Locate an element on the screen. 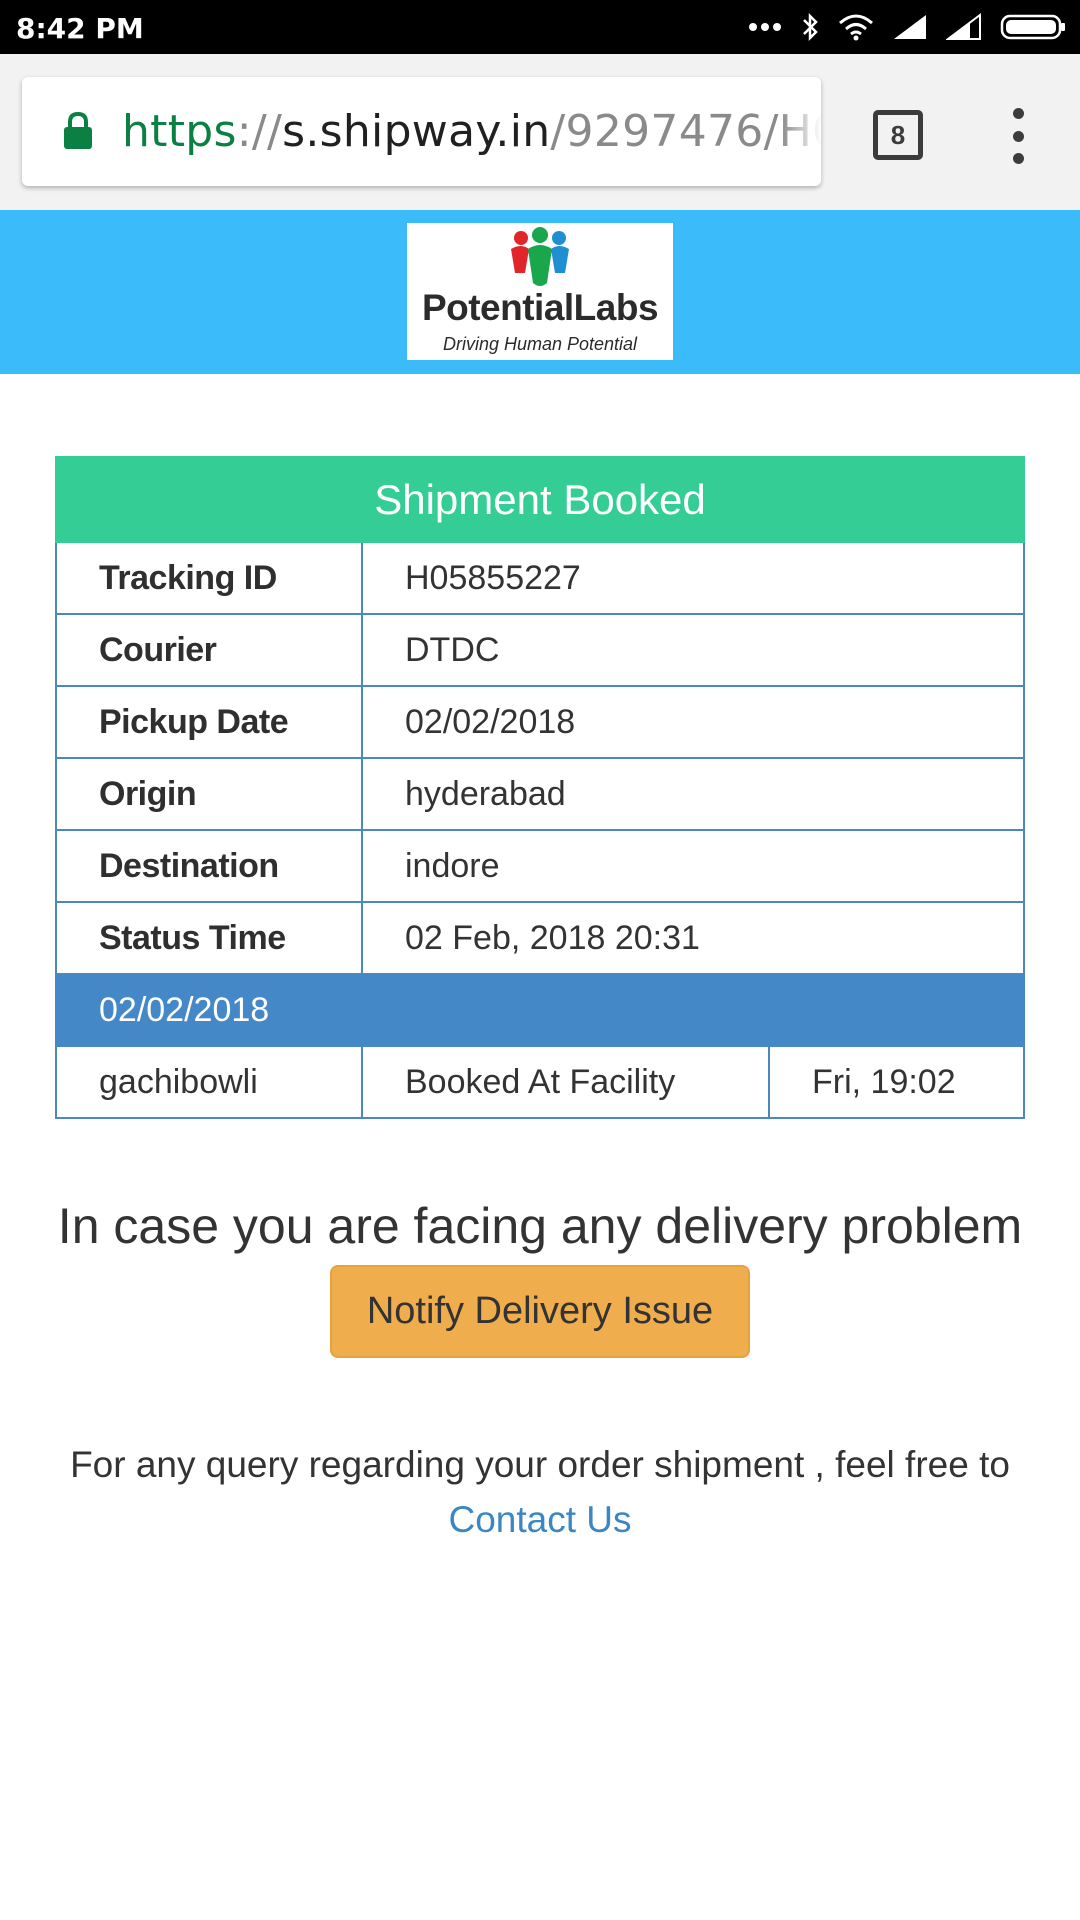 Image resolution: width=1080 pixels, height=1920 pixels. detail-label: Status Time is located at coordinates (209, 938).